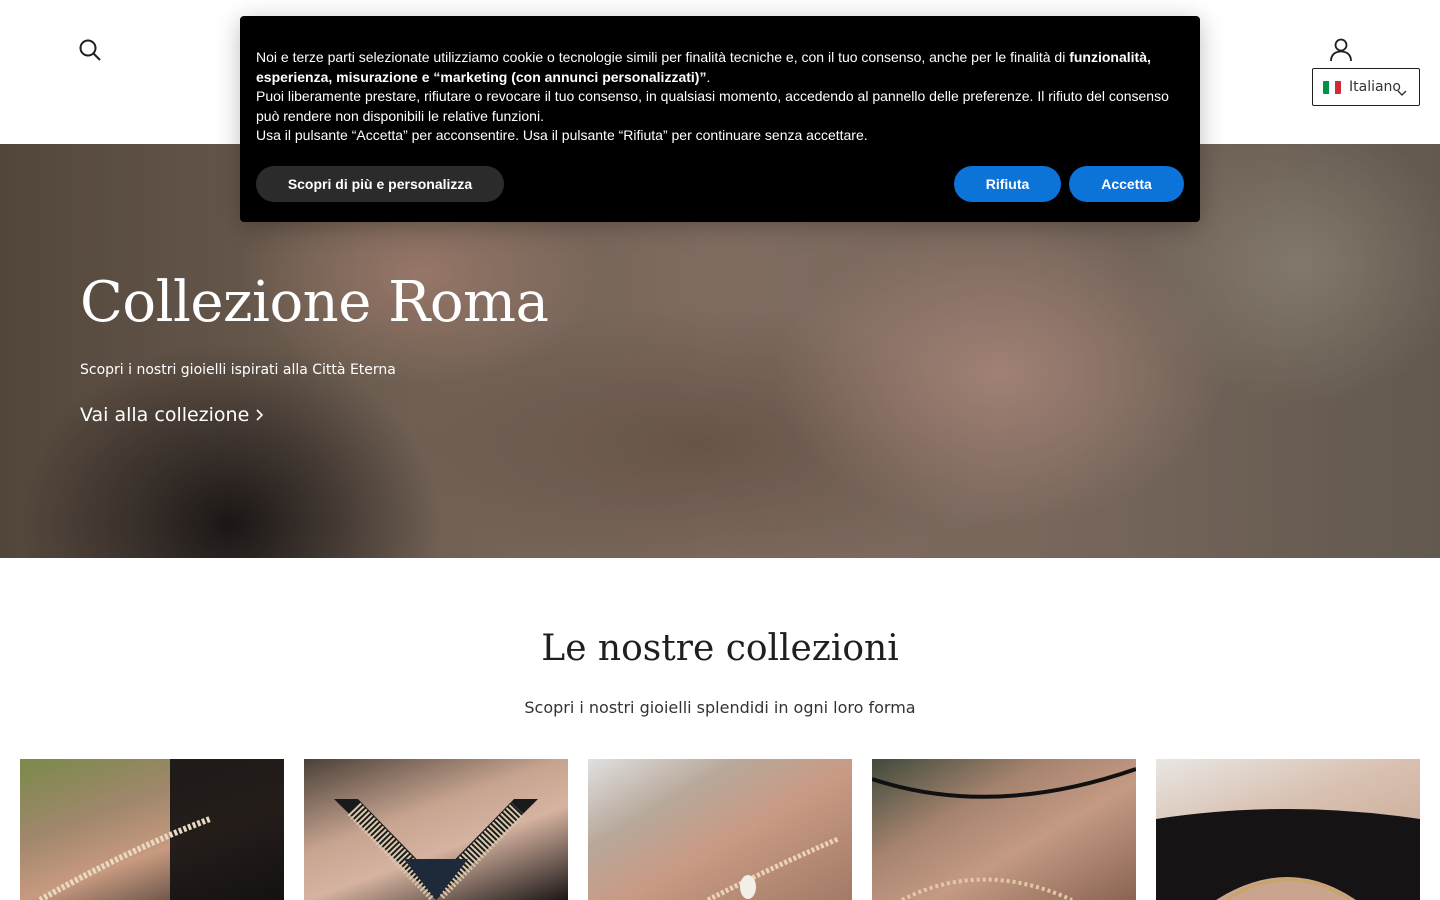 The height and width of the screenshot is (900, 1440). I want to click on account-icon, so click(1341, 50).